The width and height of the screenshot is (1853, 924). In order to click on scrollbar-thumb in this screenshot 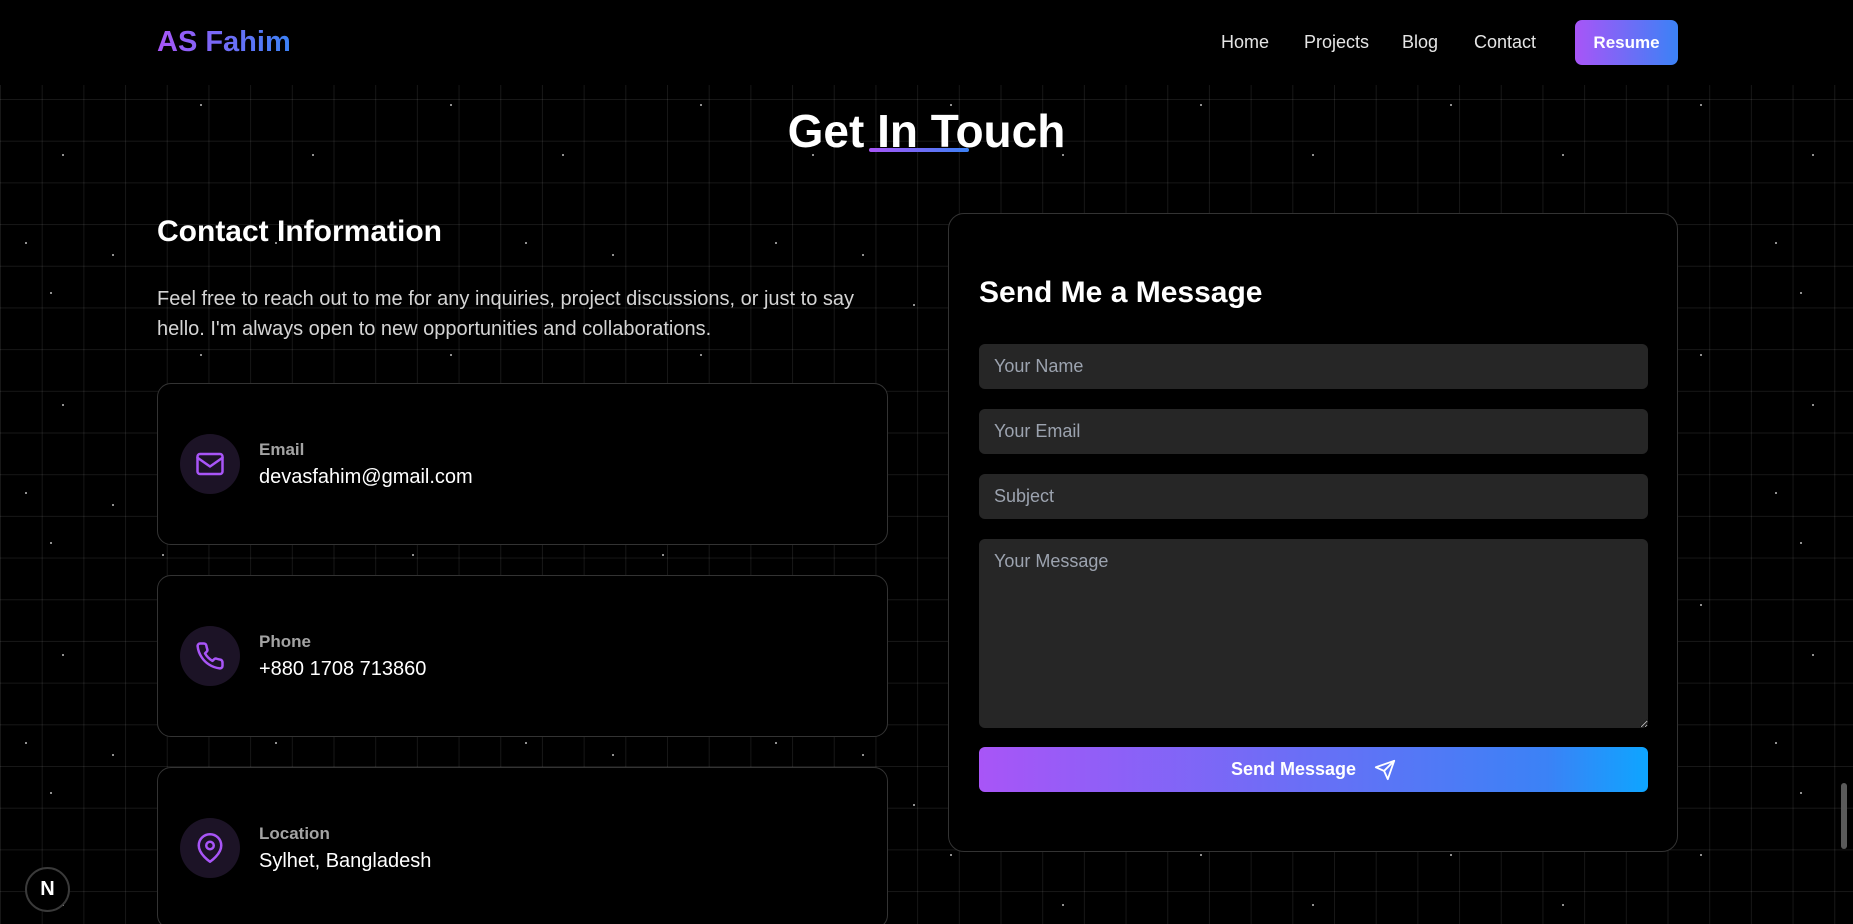, I will do `click(1844, 816)`.